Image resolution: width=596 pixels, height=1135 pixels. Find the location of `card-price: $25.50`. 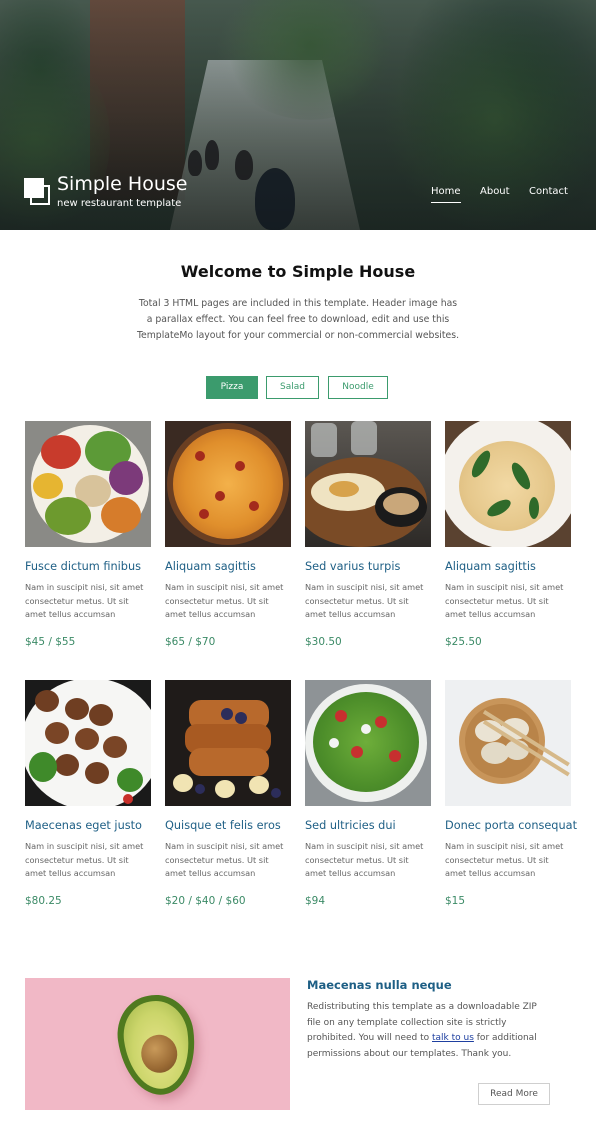

card-price: $25.50 is located at coordinates (463, 641).